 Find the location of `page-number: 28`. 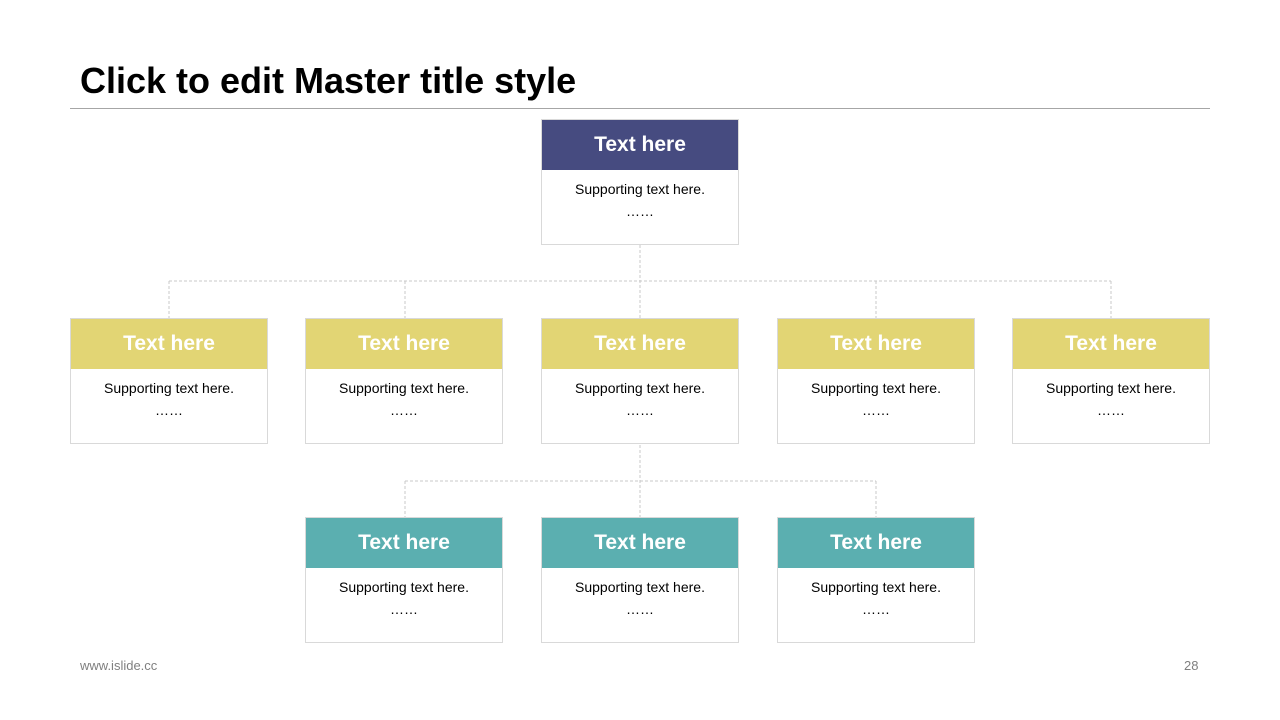

page-number: 28 is located at coordinates (1191, 665).